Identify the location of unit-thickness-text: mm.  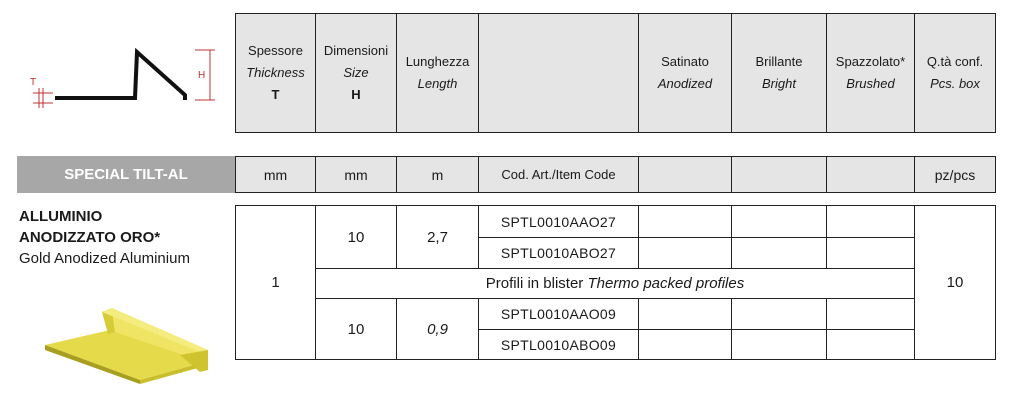
(275, 174).